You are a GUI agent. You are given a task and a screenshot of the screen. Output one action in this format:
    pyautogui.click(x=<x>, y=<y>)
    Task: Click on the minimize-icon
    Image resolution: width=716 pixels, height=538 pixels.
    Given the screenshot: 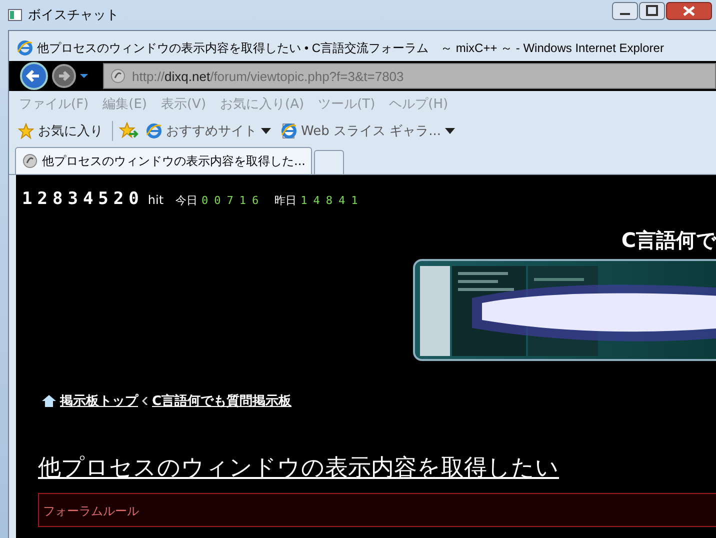 What is the action you would take?
    pyautogui.click(x=625, y=11)
    